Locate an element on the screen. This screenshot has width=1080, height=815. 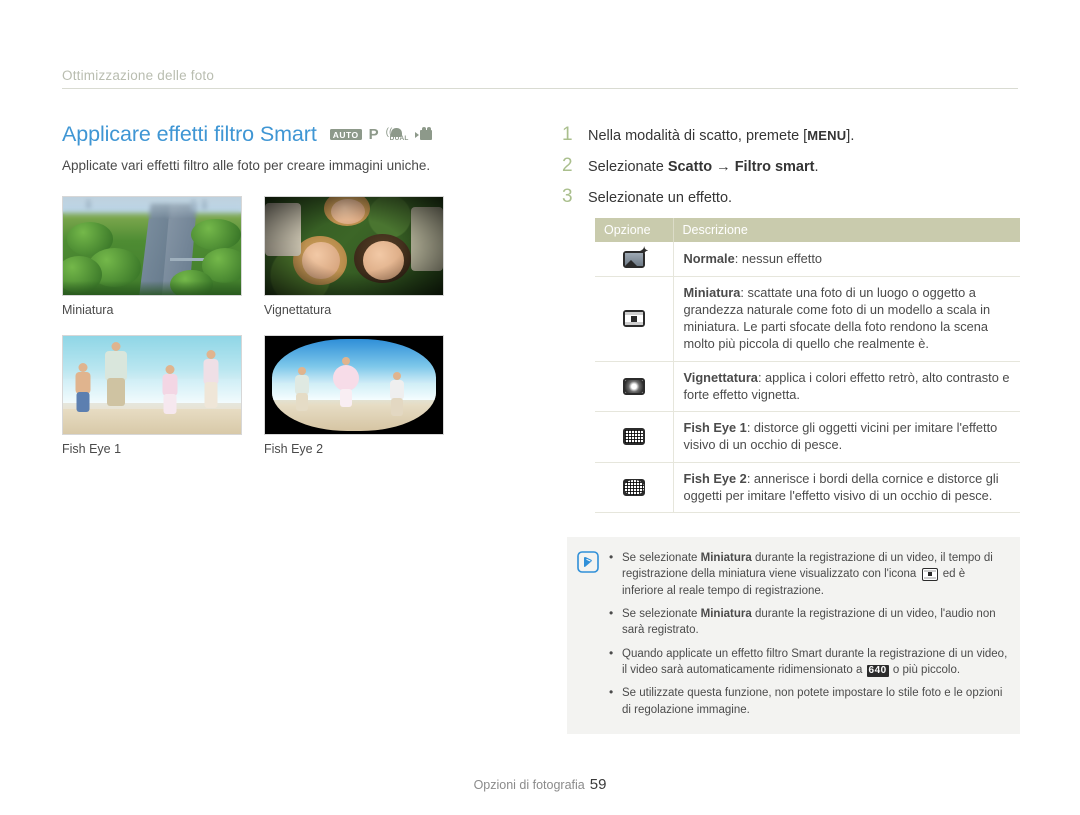
step-text: Selezionate Scatto → Filtro smart. is located at coordinates (703, 167).